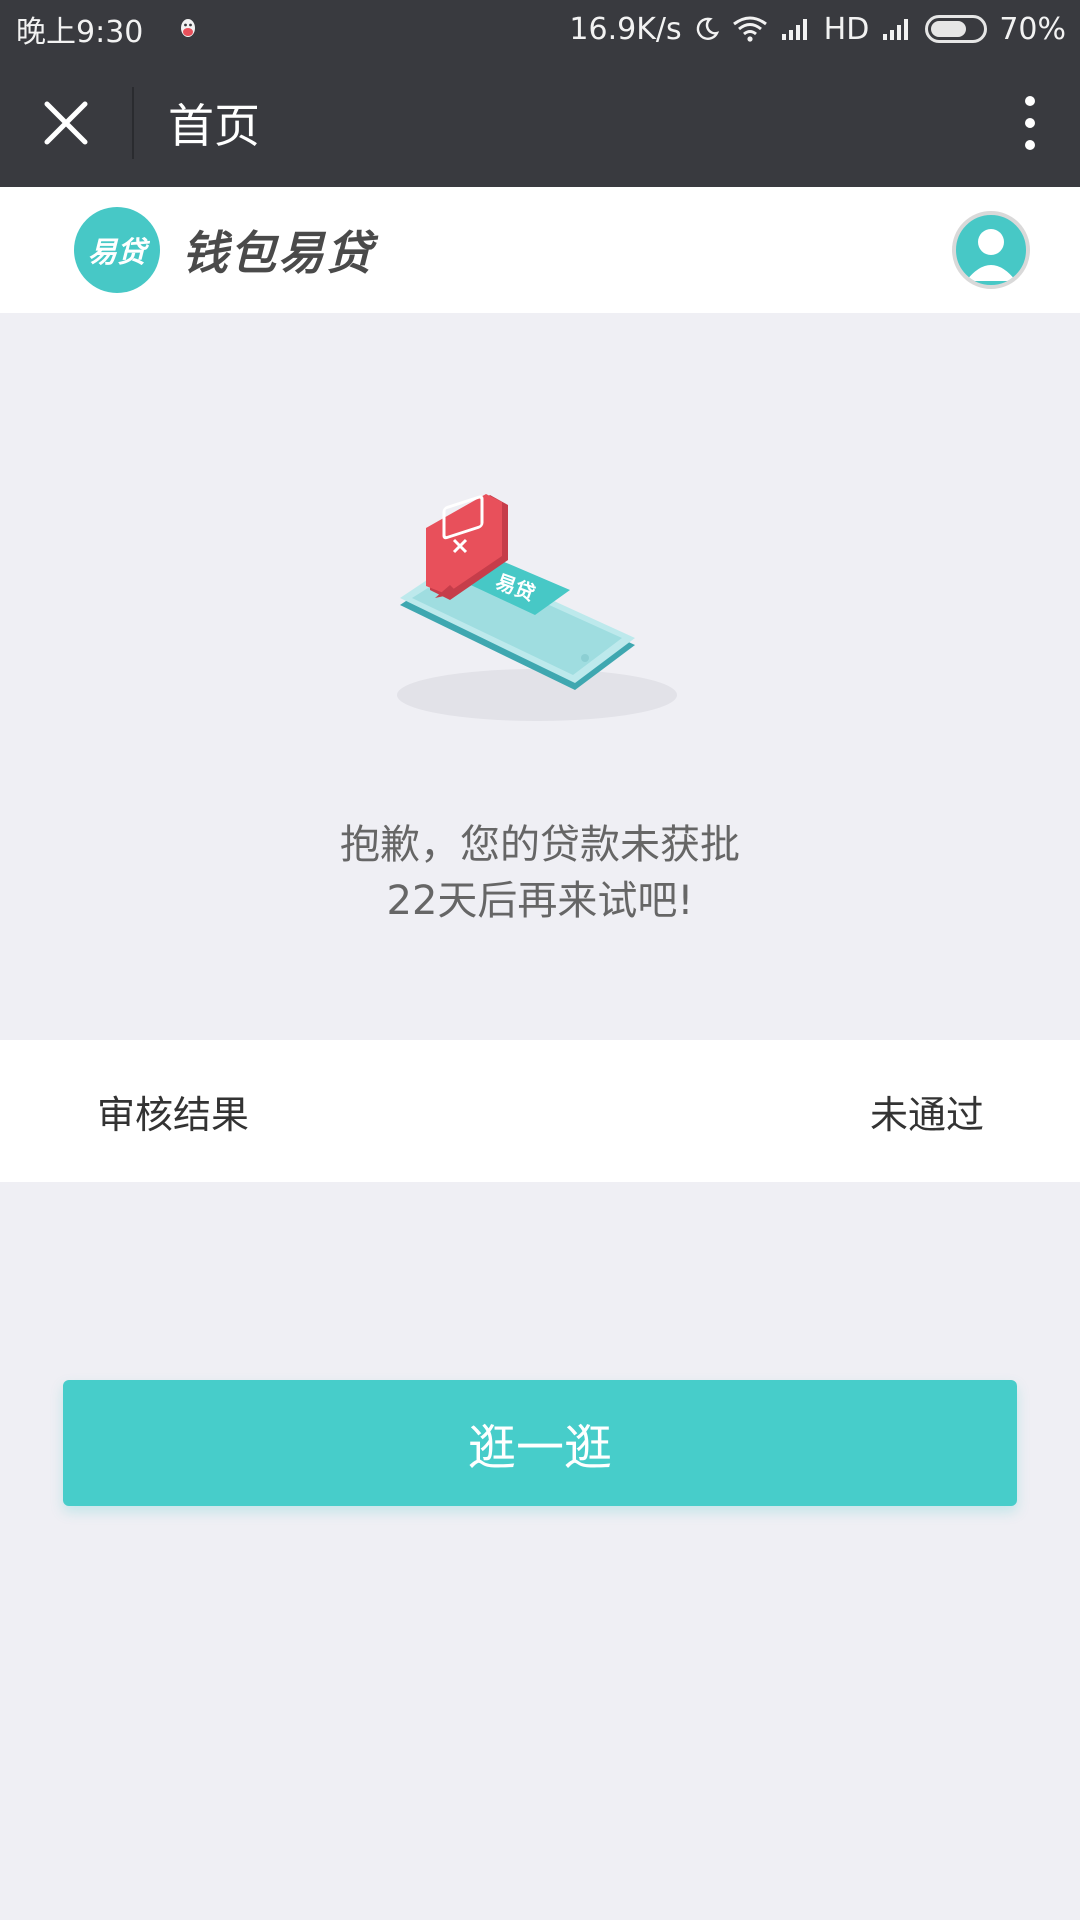 The image size is (1080, 1920). What do you see at coordinates (133, 122) in the screenshot?
I see `nav-divider` at bounding box center [133, 122].